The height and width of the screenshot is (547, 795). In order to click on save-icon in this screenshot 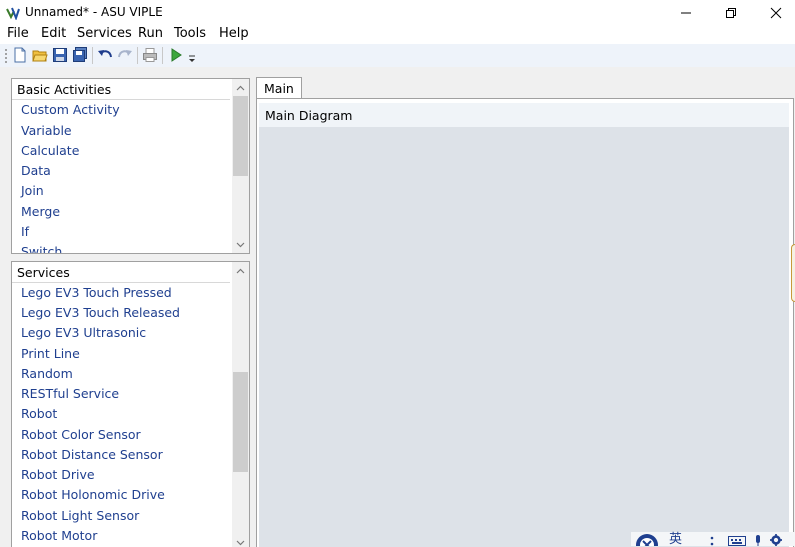, I will do `click(60, 55)`.